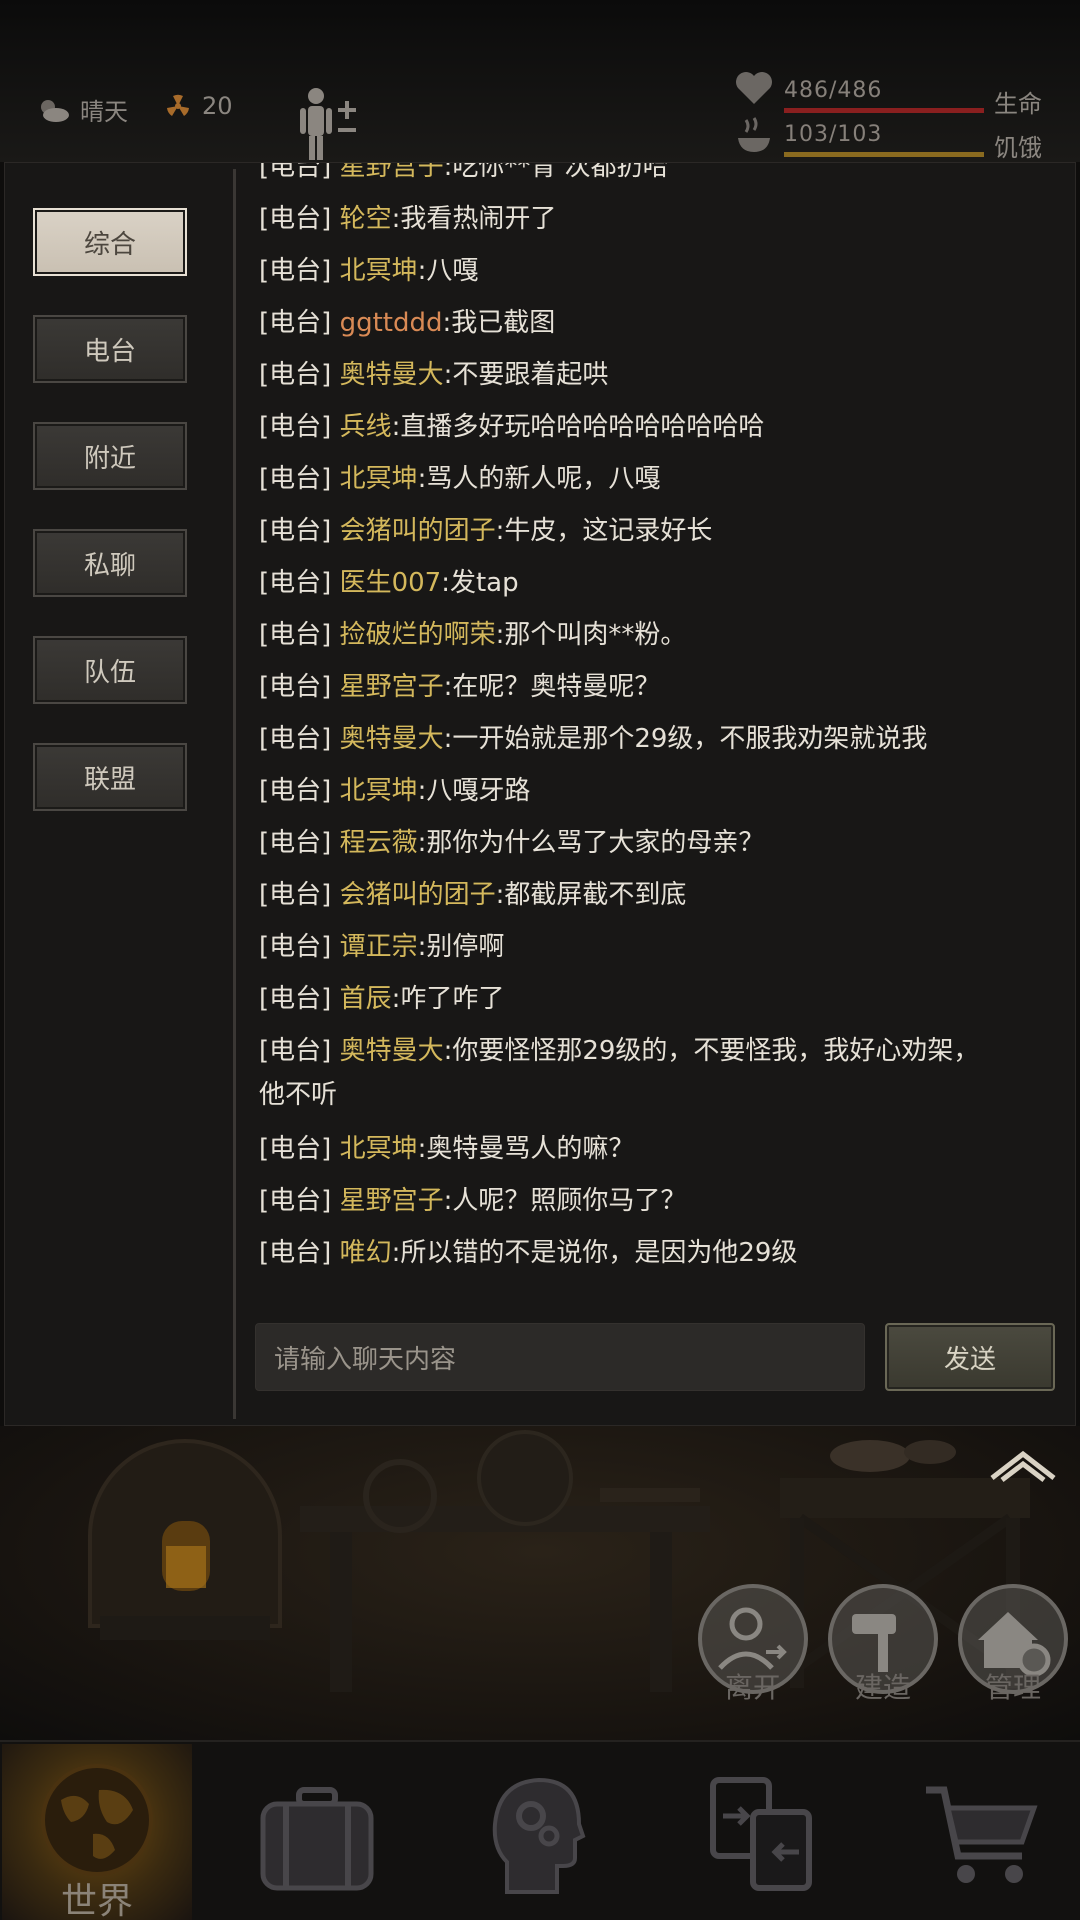 The height and width of the screenshot is (1920, 1080). I want to click on build-label: 建造, so click(882, 1687).